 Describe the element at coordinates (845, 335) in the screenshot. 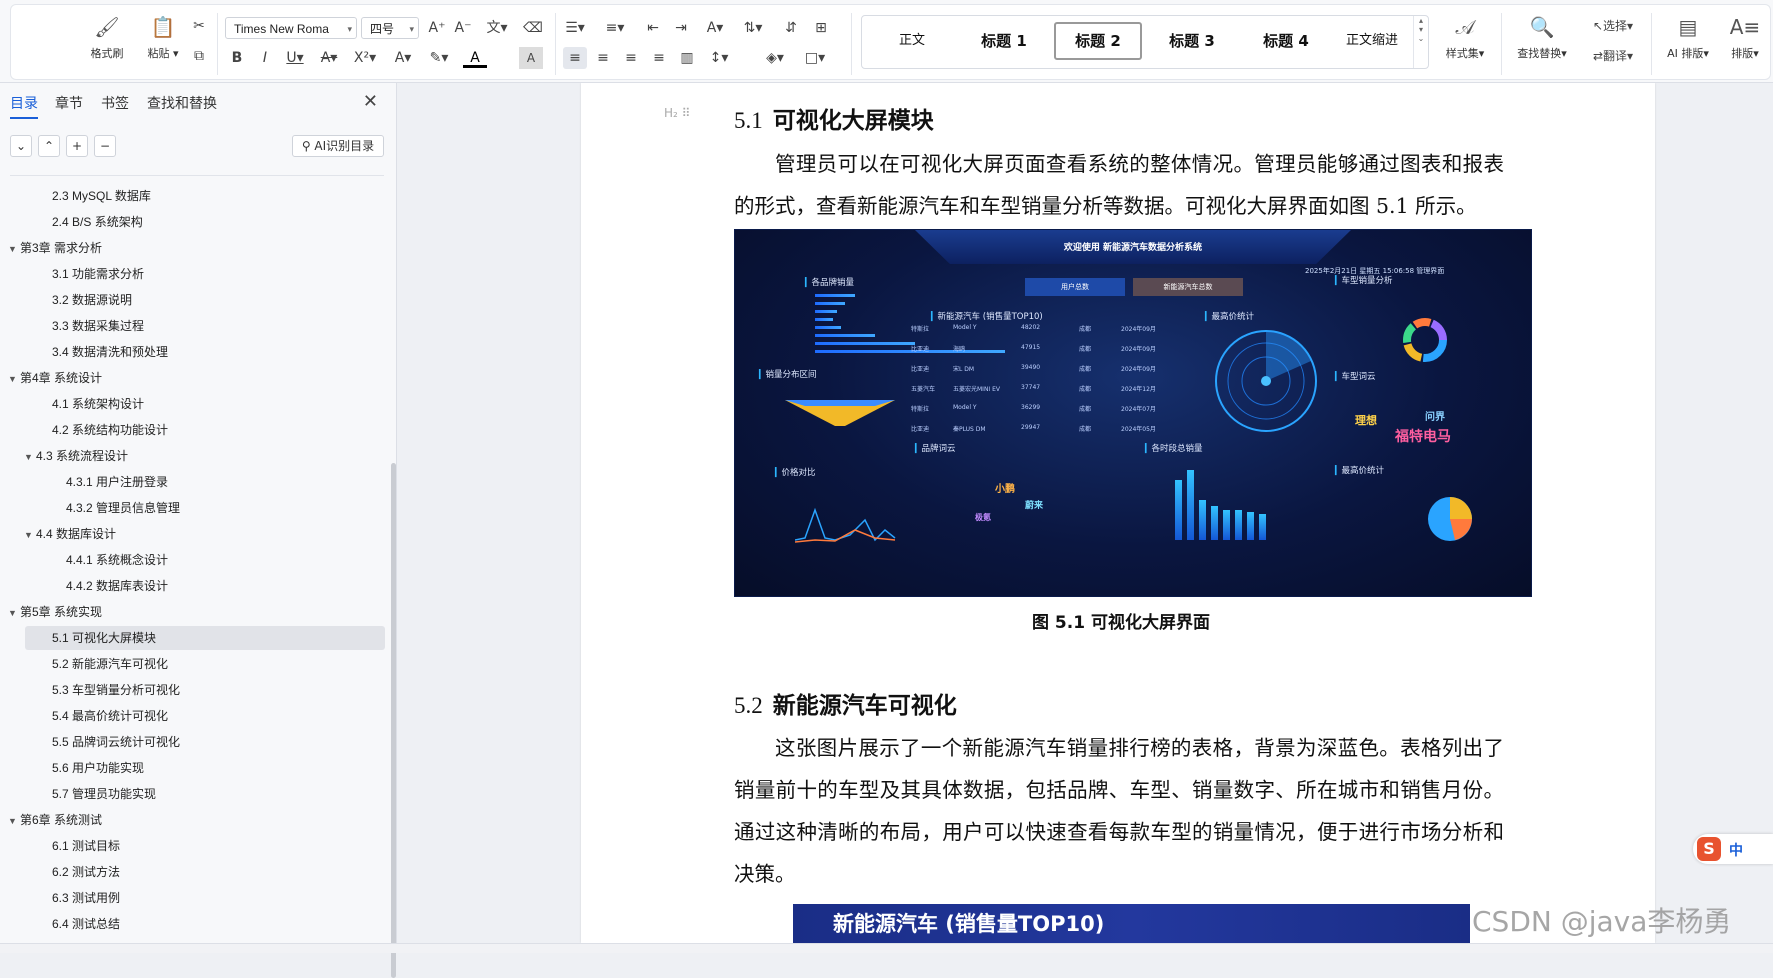

I see `bar` at that location.